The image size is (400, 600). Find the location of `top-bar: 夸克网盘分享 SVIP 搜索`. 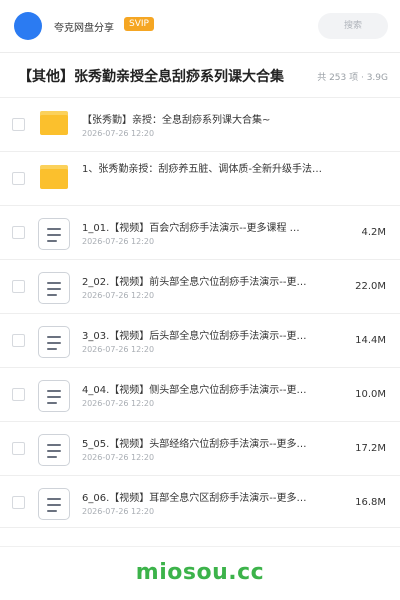

top-bar: 夸克网盘分享 SVIP 搜索 is located at coordinates (200, 26).